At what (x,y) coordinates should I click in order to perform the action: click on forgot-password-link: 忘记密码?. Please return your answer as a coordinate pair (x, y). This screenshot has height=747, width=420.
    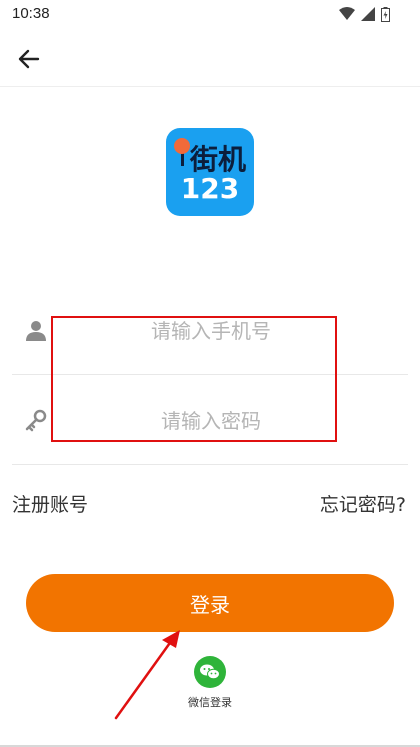
    Looking at the image, I should click on (363, 503).